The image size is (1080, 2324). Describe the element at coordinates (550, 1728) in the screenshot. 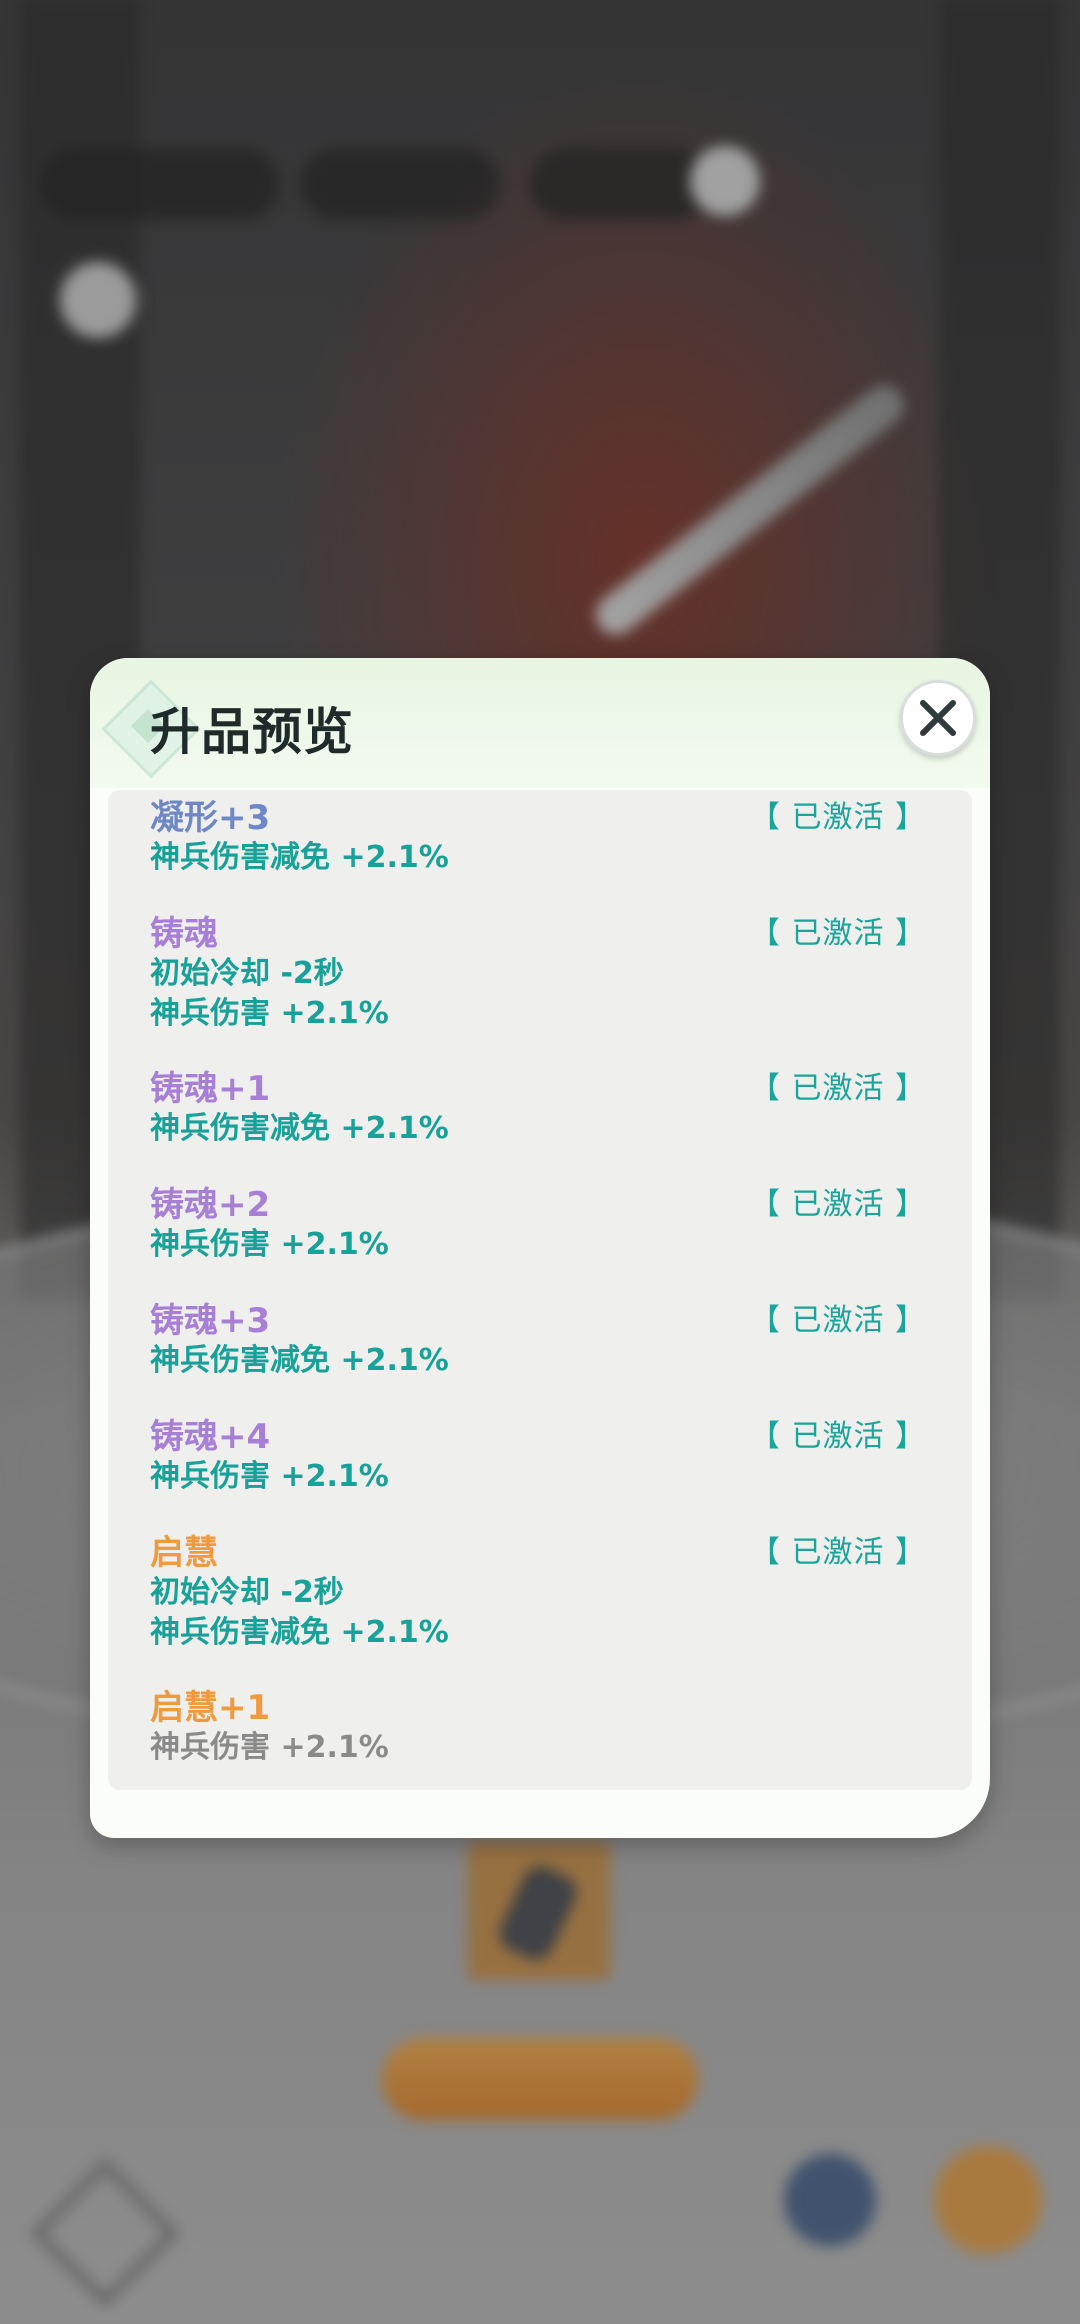

I see `list-item: 启慧+1 神兵伤害 +2.1%` at that location.